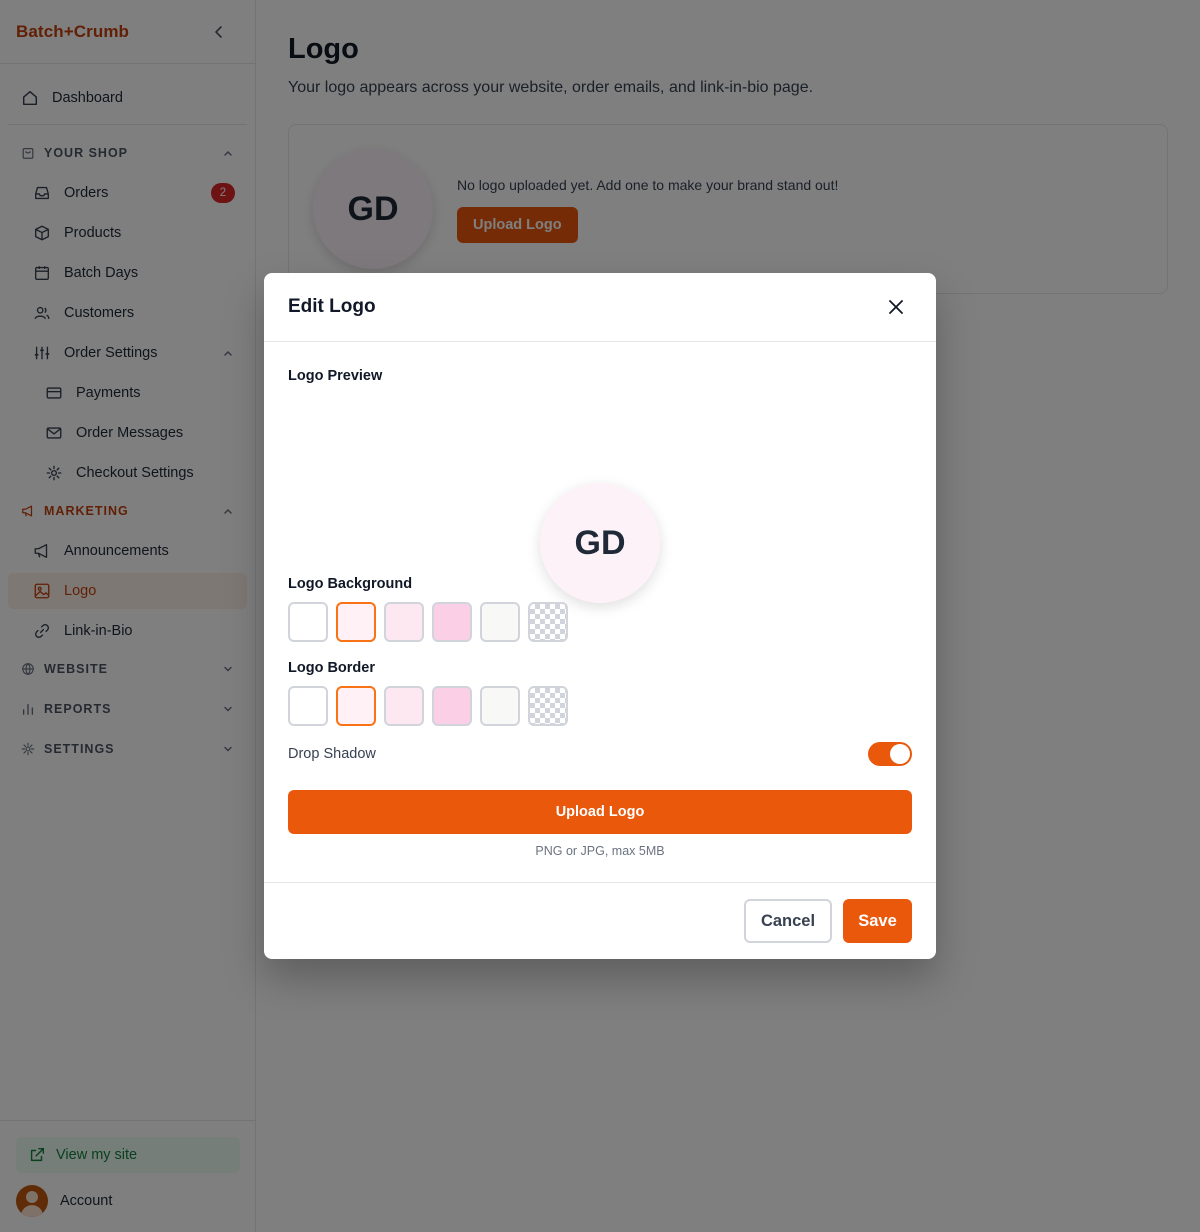 The width and height of the screenshot is (1200, 1232). What do you see at coordinates (308, 706) in the screenshot?
I see `border-swatch-white` at bounding box center [308, 706].